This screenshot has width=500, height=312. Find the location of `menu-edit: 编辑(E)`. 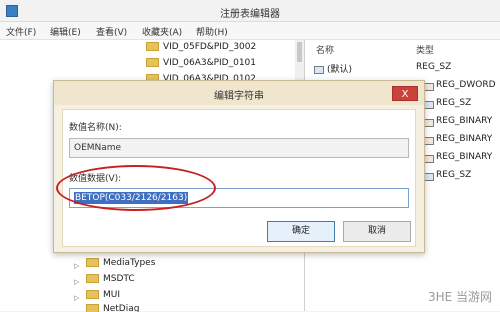

menu-edit: 编辑(E) is located at coordinates (65, 31).